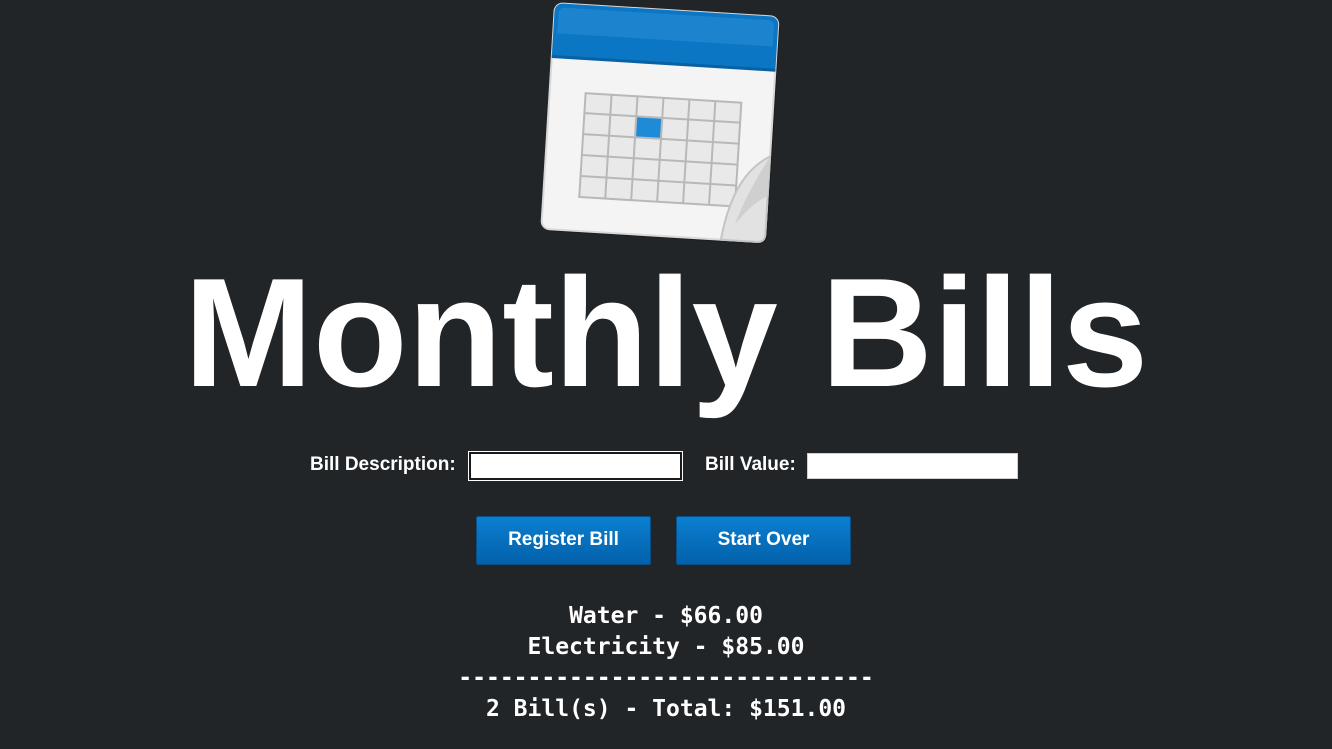  I want to click on start-over-button: Start Over, so click(763, 540).